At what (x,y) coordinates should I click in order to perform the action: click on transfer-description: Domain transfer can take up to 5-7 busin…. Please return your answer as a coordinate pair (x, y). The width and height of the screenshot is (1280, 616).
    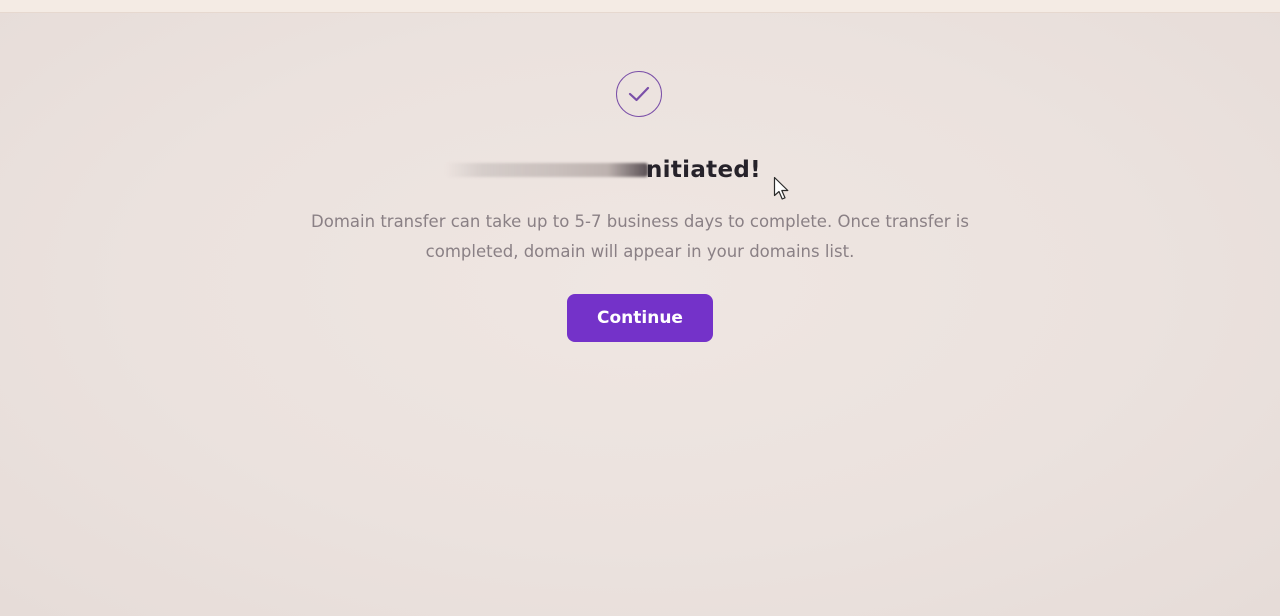
    Looking at the image, I should click on (640, 236).